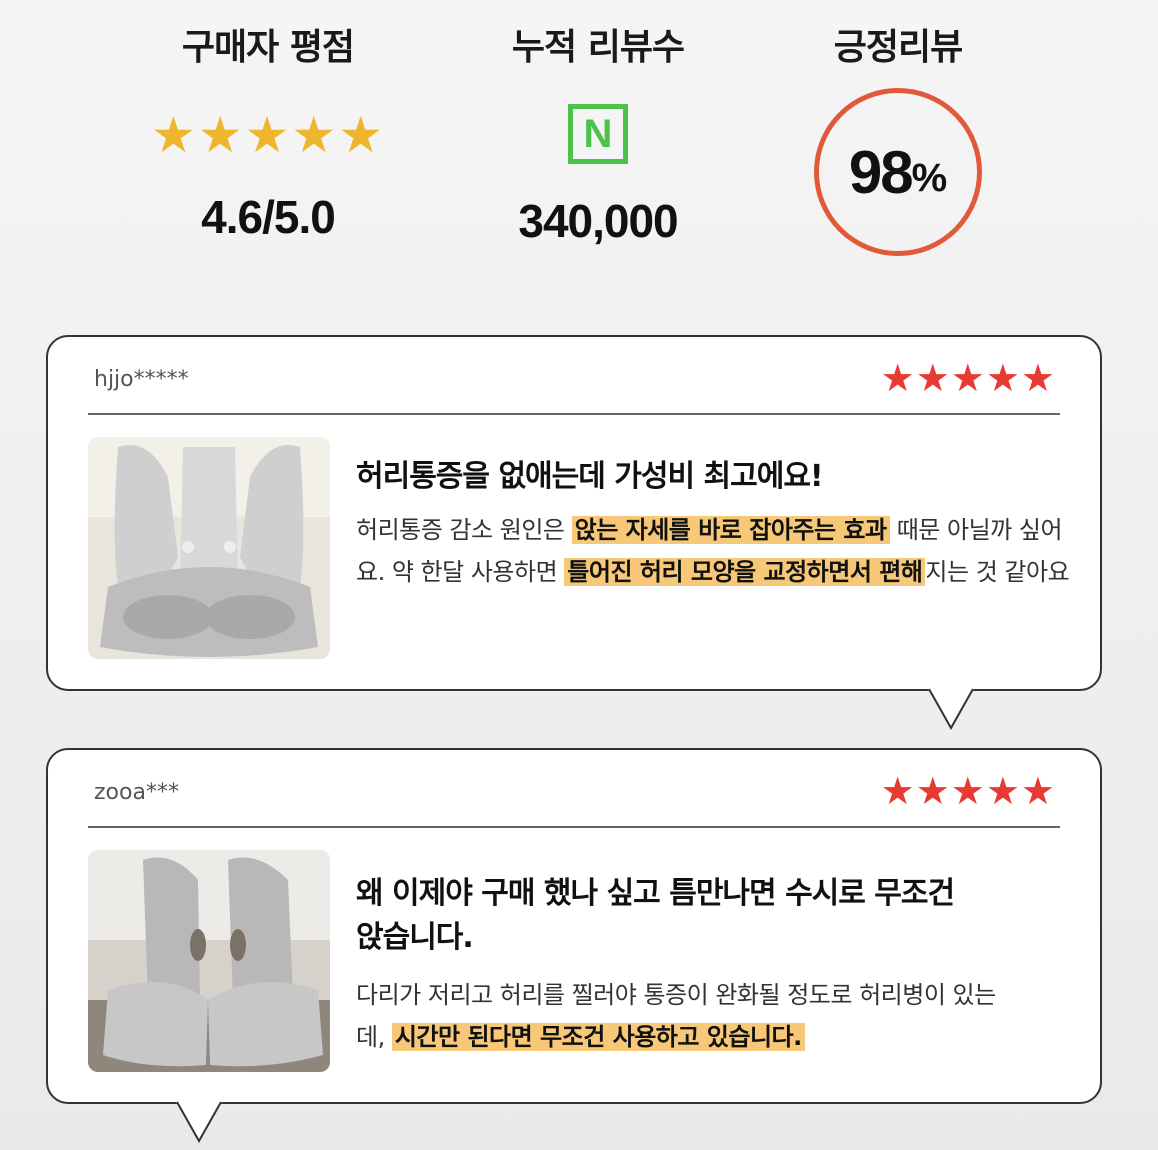 This screenshot has width=1158, height=1150. What do you see at coordinates (598, 47) in the screenshot?
I see `review-count-title: 누적 리뷰수` at bounding box center [598, 47].